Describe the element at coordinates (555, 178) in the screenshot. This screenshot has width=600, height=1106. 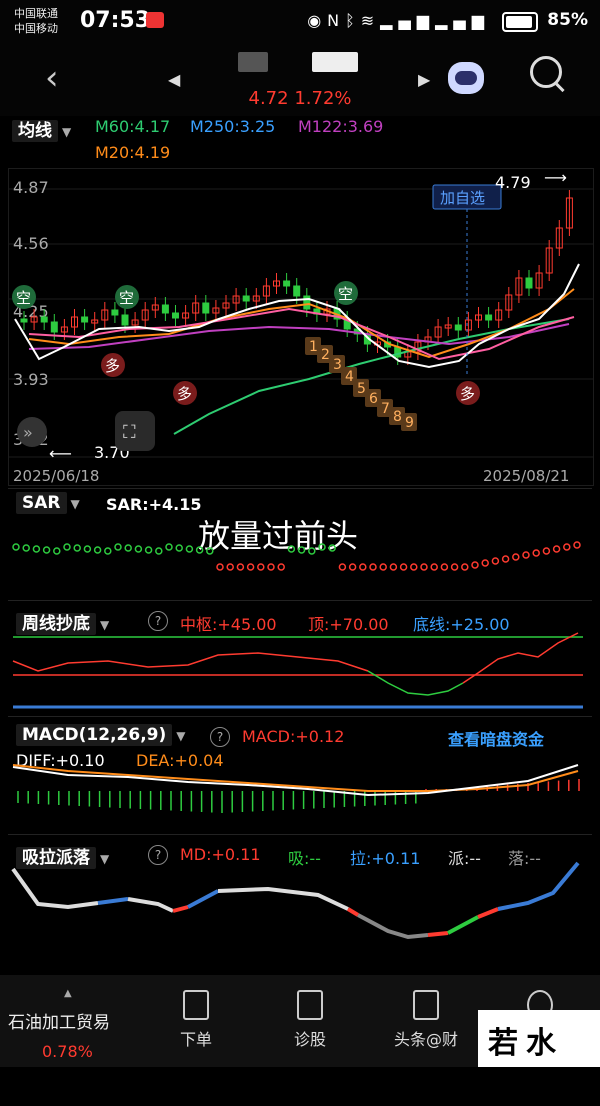
I see `high-arrow-icon: ⟶` at that location.